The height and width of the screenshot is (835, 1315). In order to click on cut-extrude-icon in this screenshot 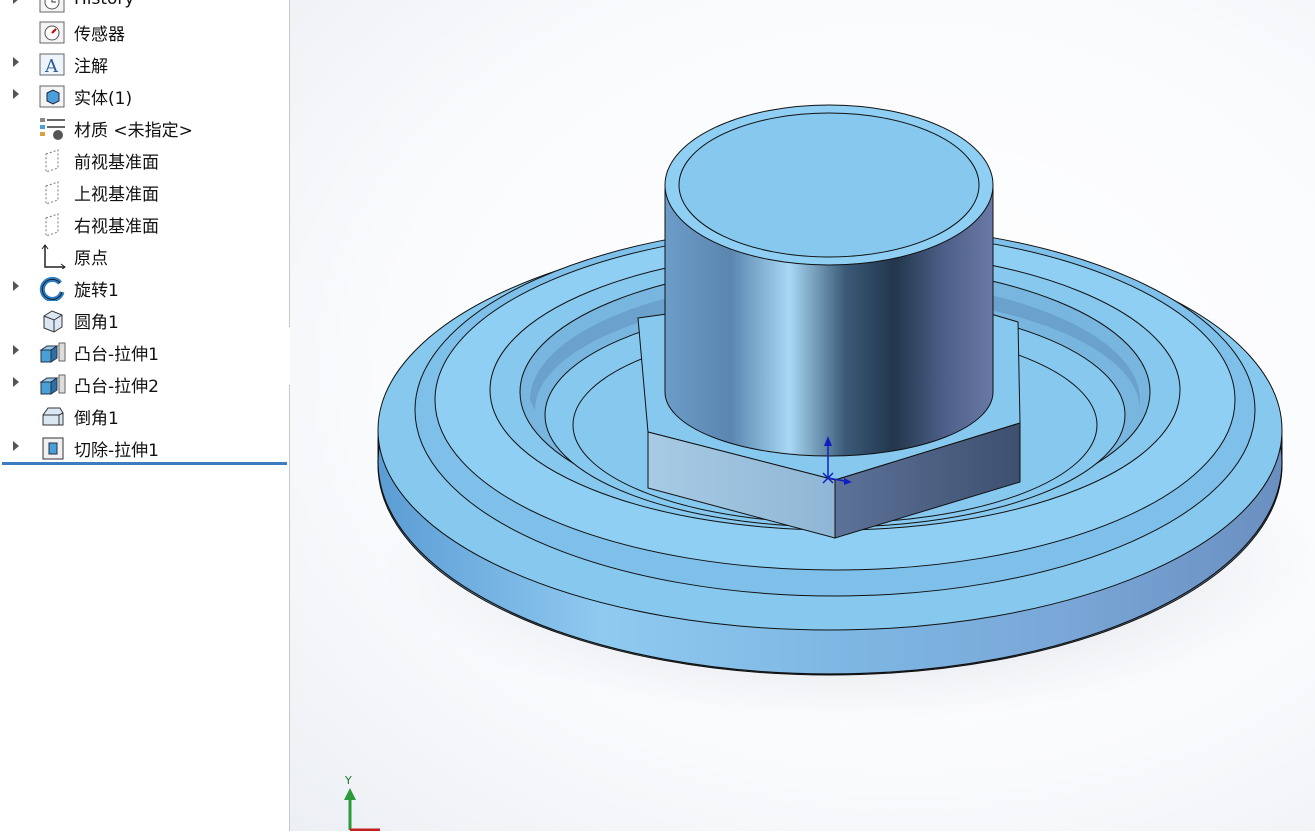, I will do `click(53, 448)`.